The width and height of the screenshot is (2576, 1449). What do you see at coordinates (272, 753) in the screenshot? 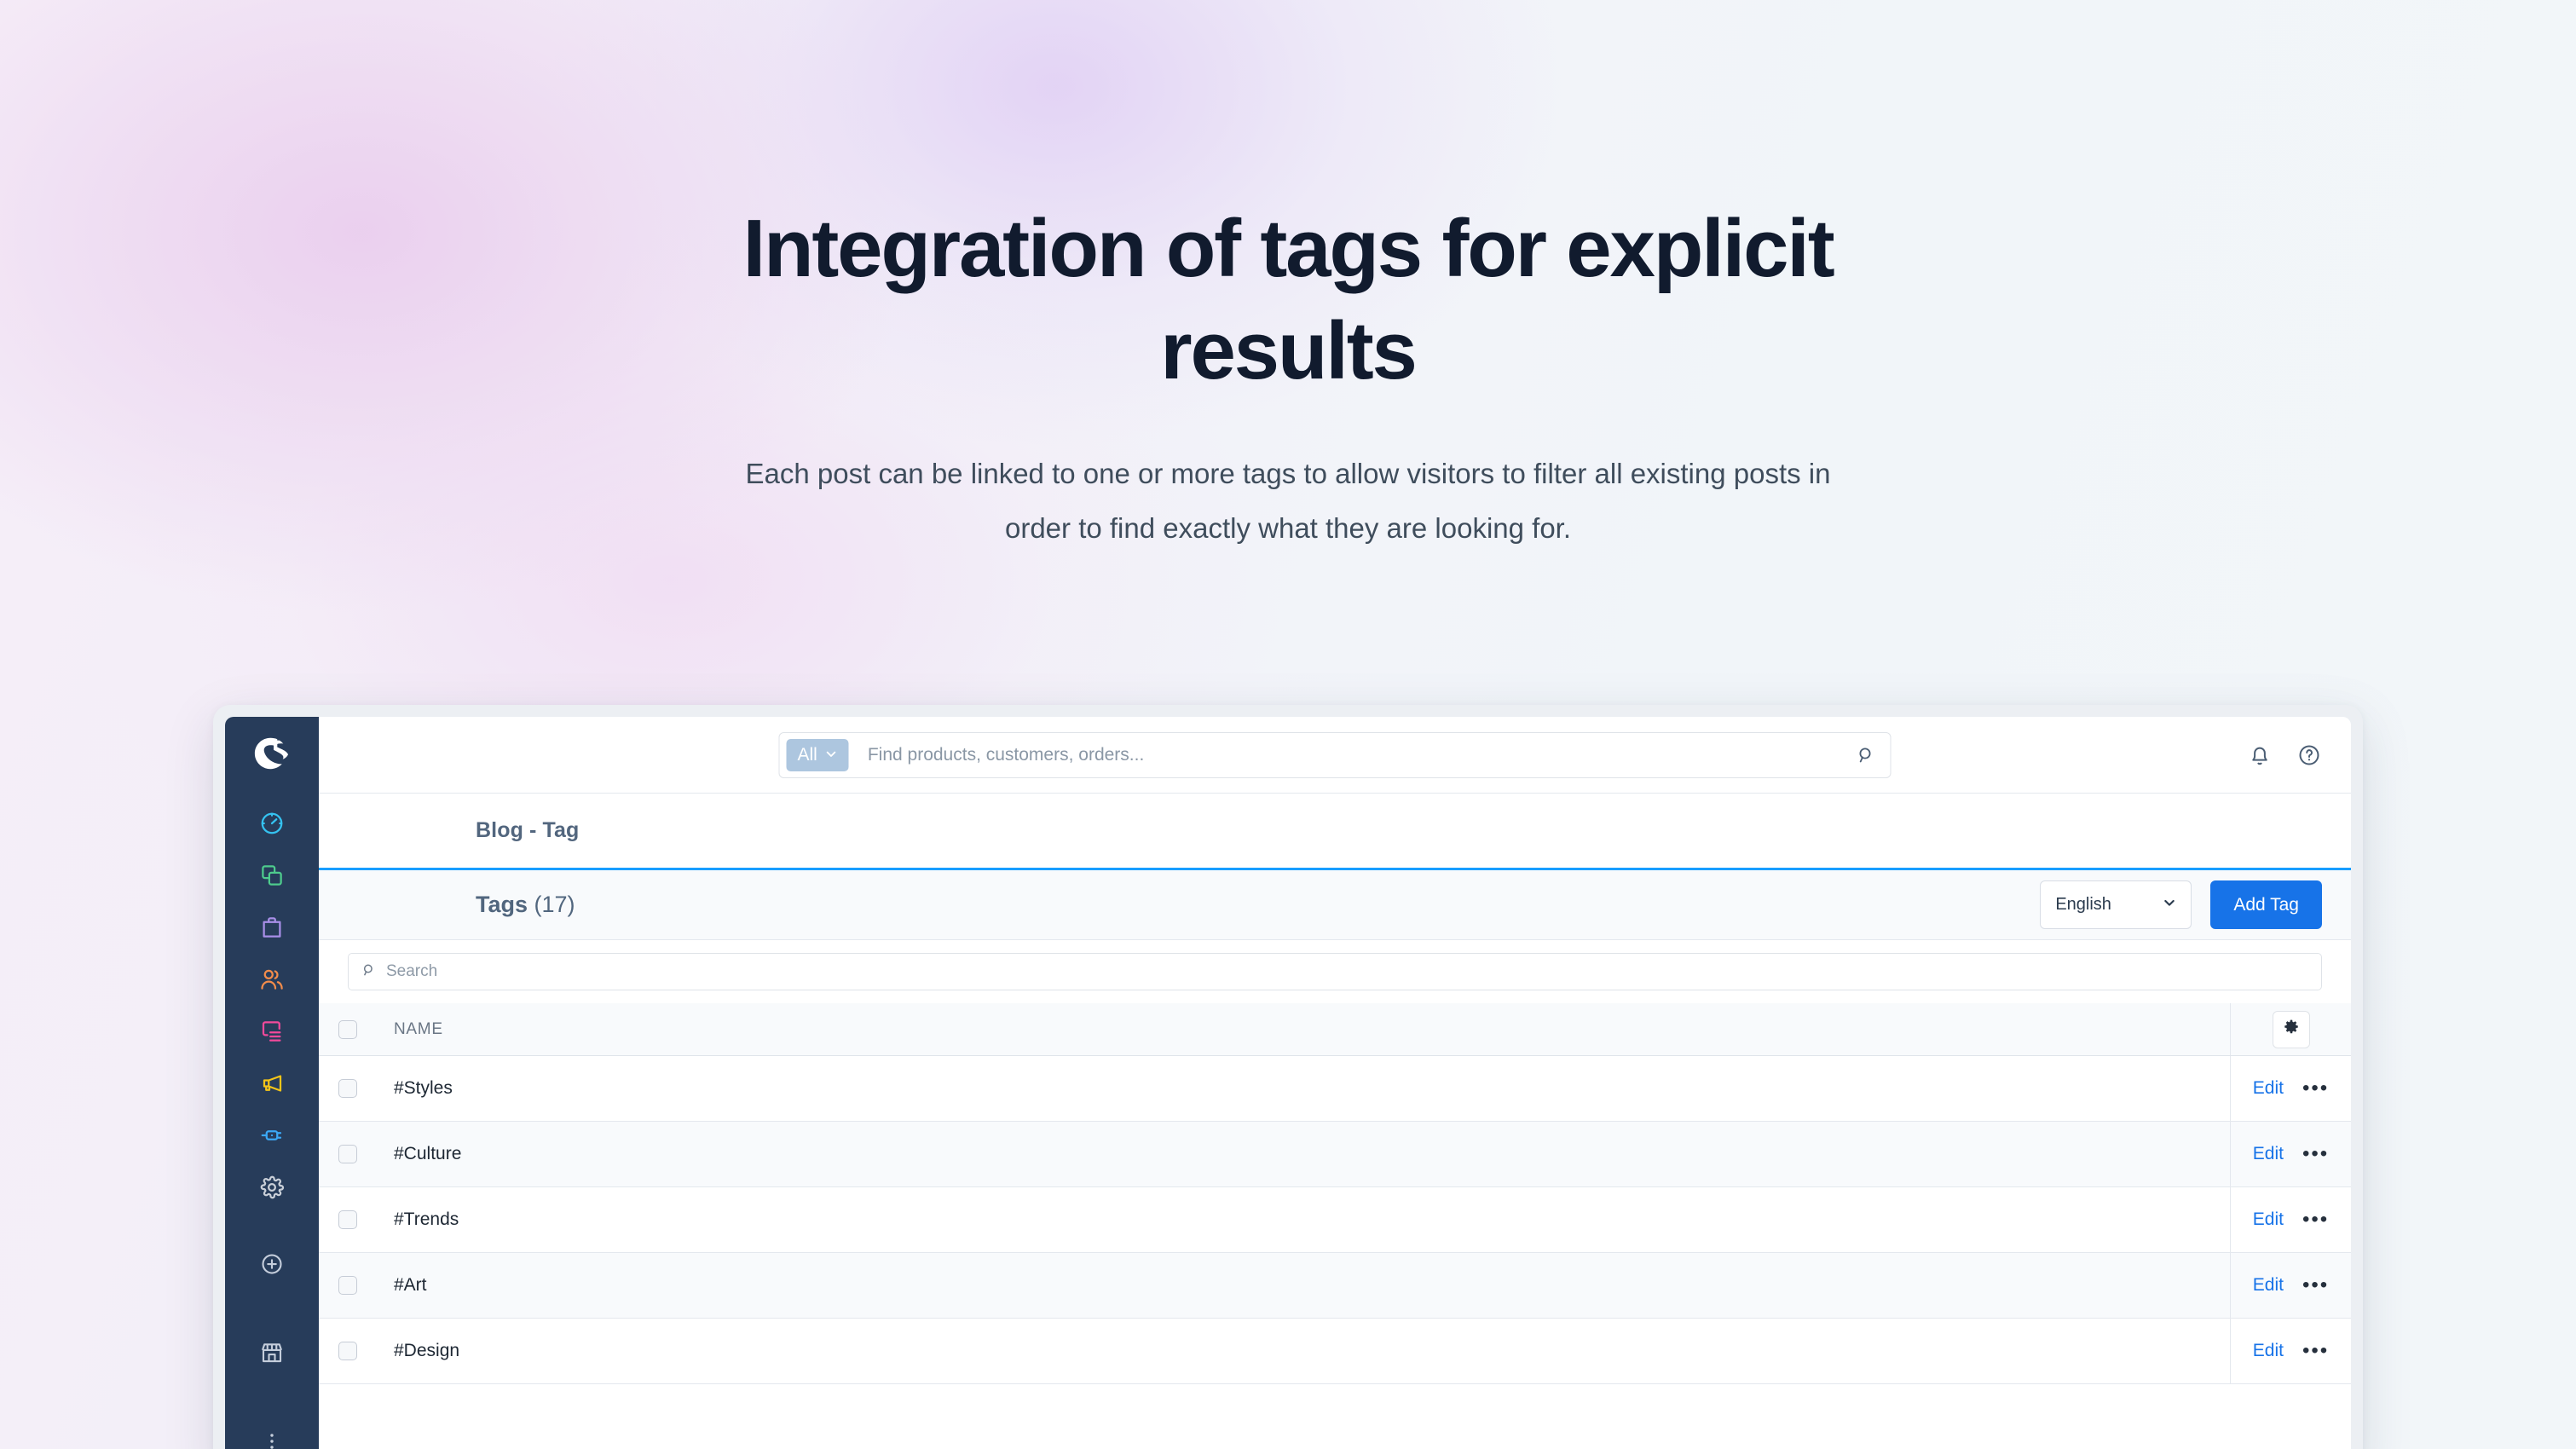
I see `shopware-logo-icon` at bounding box center [272, 753].